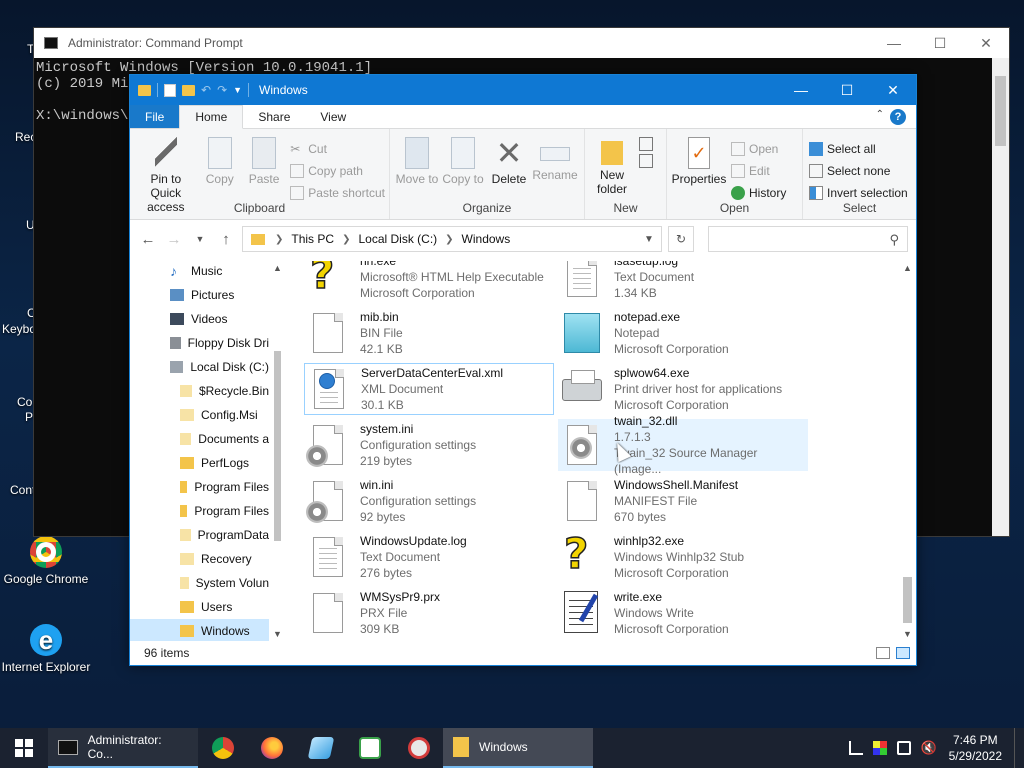  I want to click on recent-locations-icon: ▼, so click(200, 239).